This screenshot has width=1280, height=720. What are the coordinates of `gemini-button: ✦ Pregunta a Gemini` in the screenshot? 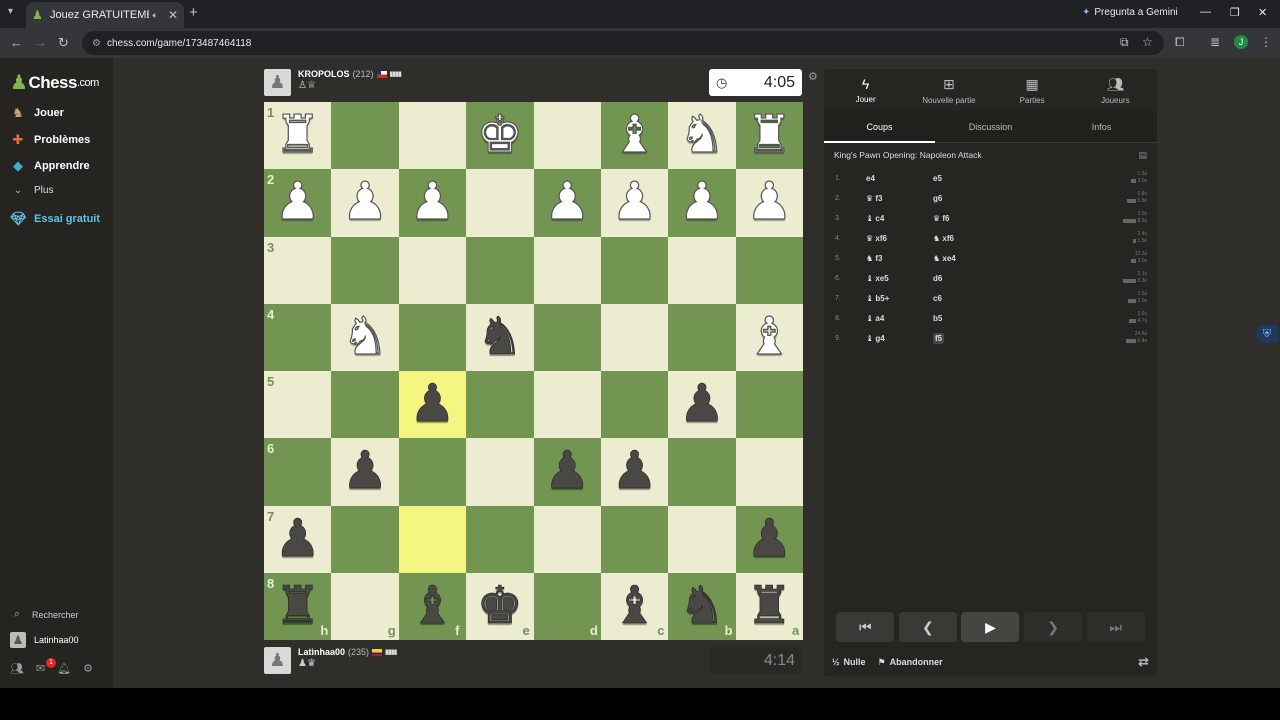 It's located at (1130, 12).